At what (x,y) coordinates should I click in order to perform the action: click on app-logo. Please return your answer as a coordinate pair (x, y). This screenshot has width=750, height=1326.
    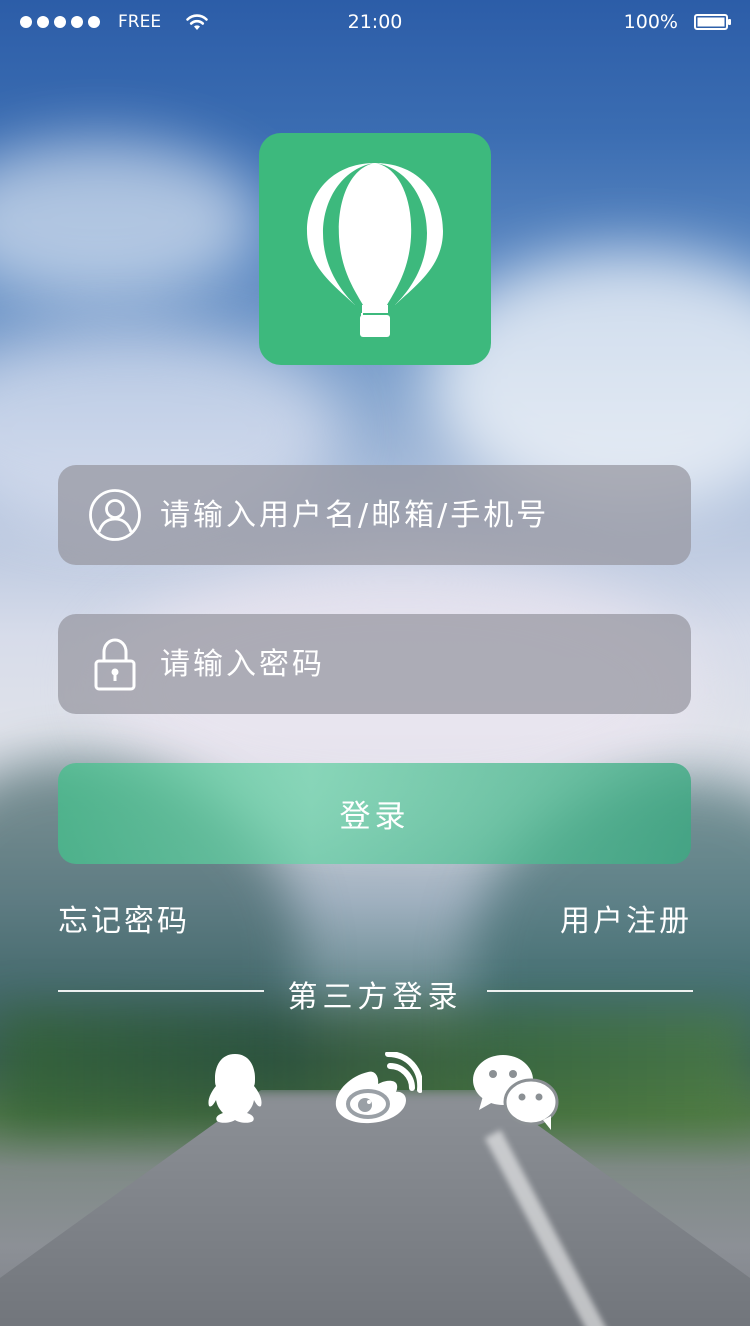
    Looking at the image, I should click on (375, 249).